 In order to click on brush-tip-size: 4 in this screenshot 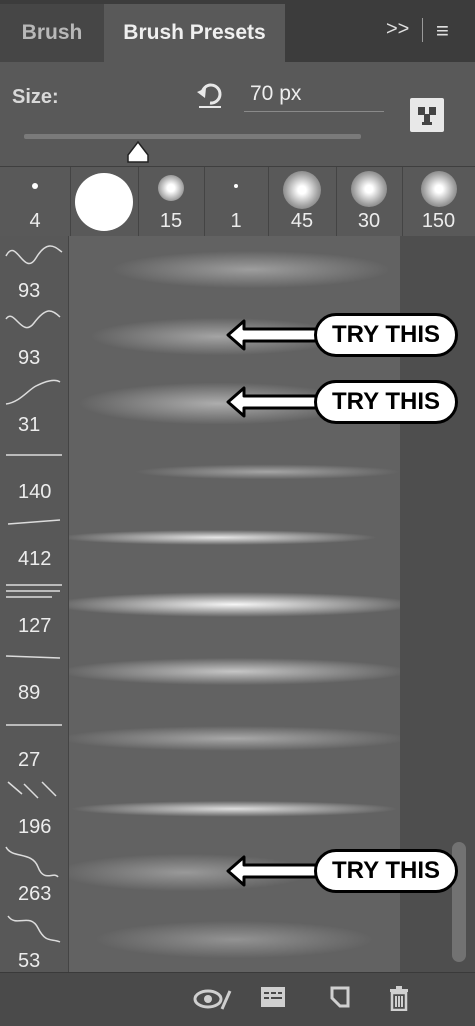, I will do `click(35, 221)`.